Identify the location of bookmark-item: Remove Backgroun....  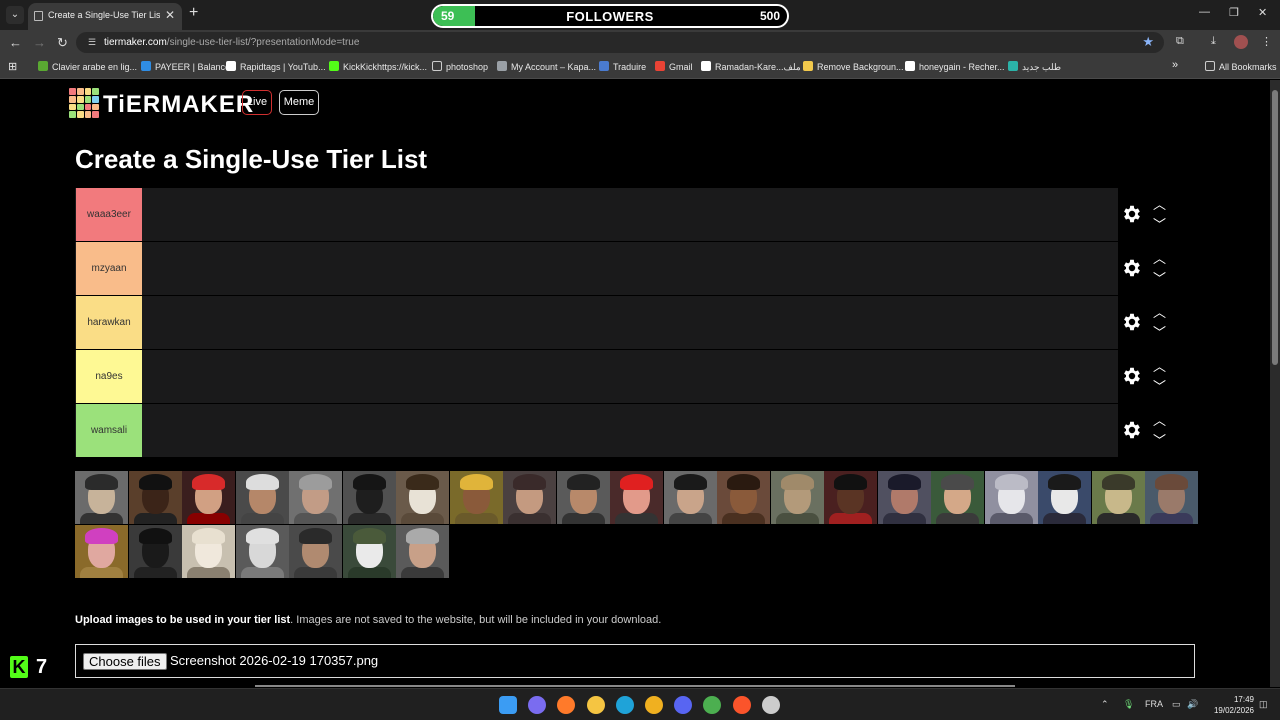
(853, 66).